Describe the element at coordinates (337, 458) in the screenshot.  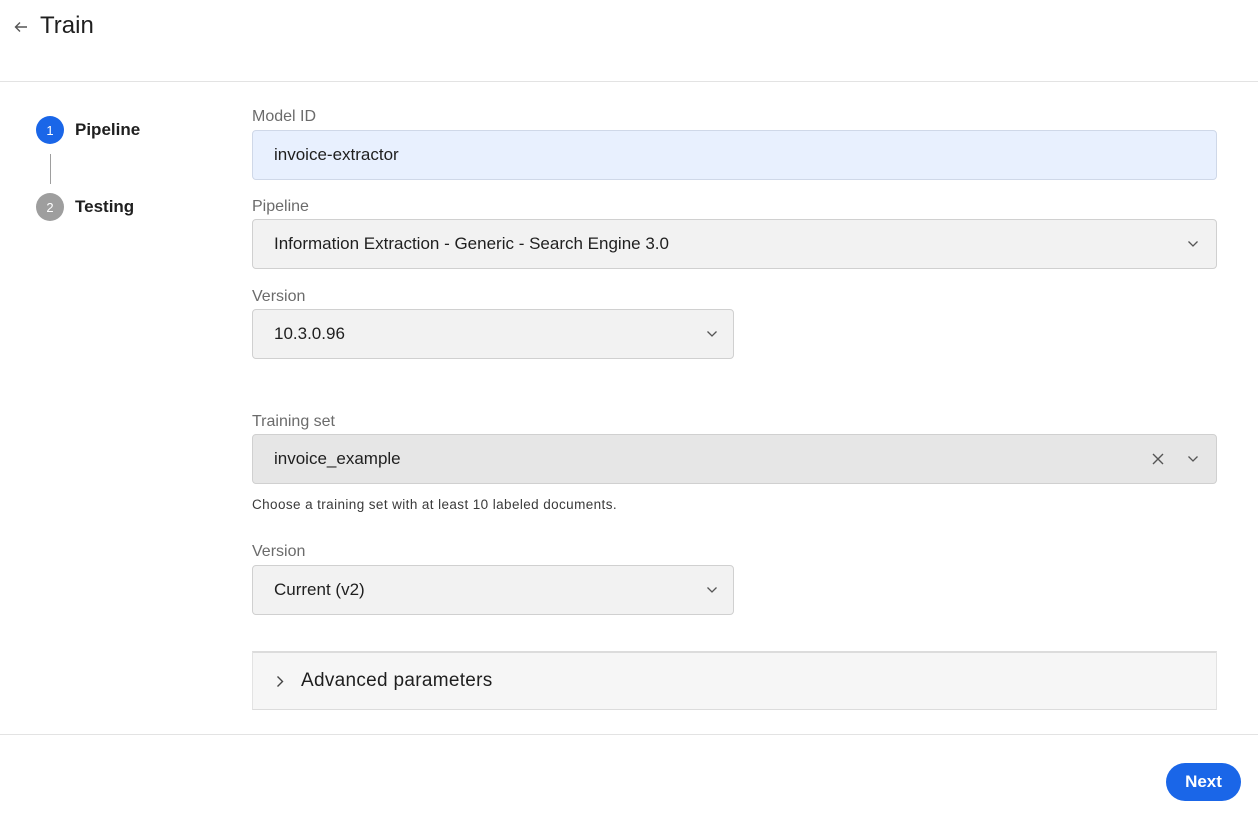
I see `training-set-value: invoice_example` at that location.